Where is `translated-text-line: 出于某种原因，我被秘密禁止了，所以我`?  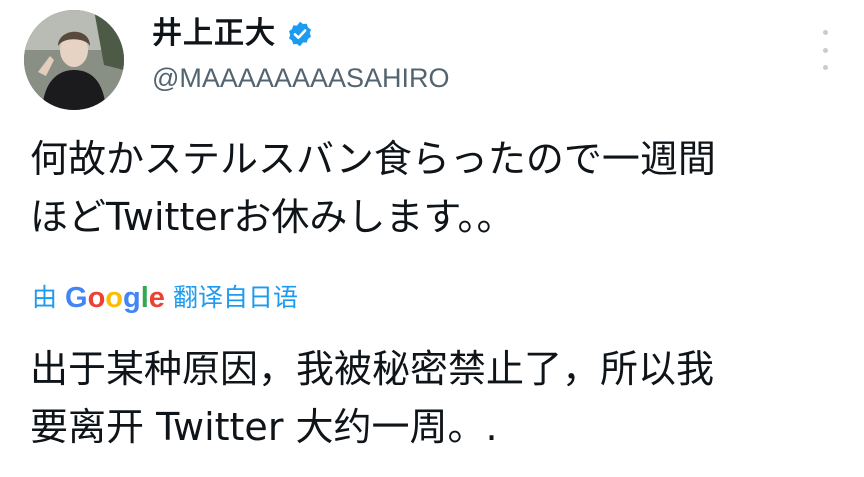 translated-text-line: 出于某种原因，我被秘密禁止了，所以我 is located at coordinates (372, 369).